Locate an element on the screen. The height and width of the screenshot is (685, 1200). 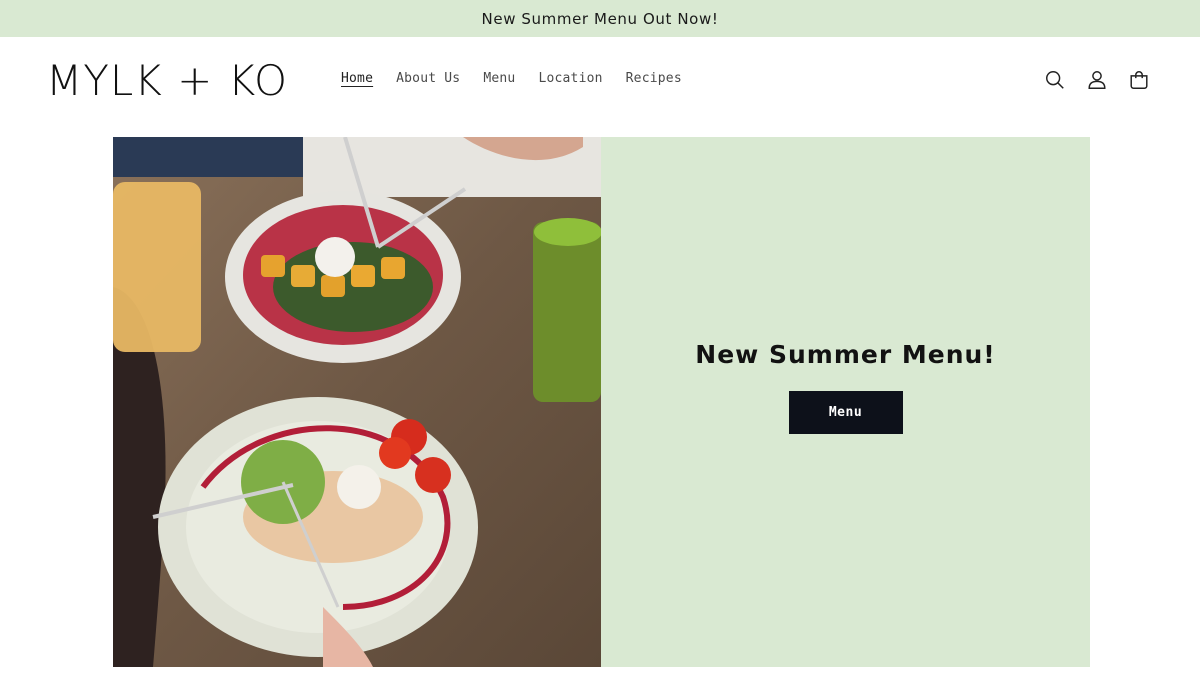
nav-menu: Menu is located at coordinates (499, 78).